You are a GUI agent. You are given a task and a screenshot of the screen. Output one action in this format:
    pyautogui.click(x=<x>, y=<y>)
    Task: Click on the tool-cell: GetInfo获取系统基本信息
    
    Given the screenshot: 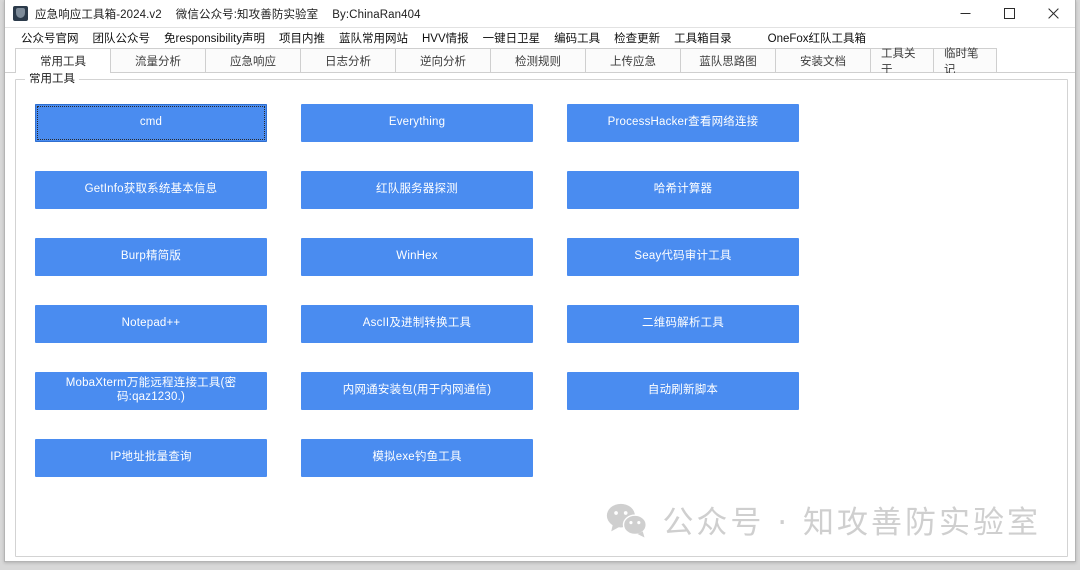 What is the action you would take?
    pyautogui.click(x=168, y=204)
    